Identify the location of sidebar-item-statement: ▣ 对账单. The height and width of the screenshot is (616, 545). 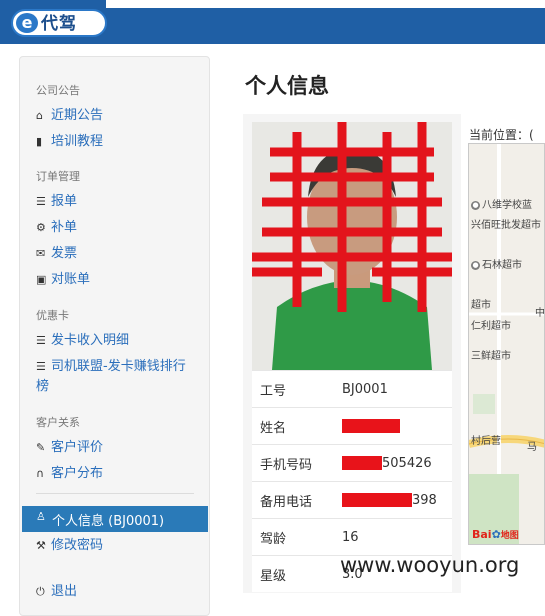
(121, 280).